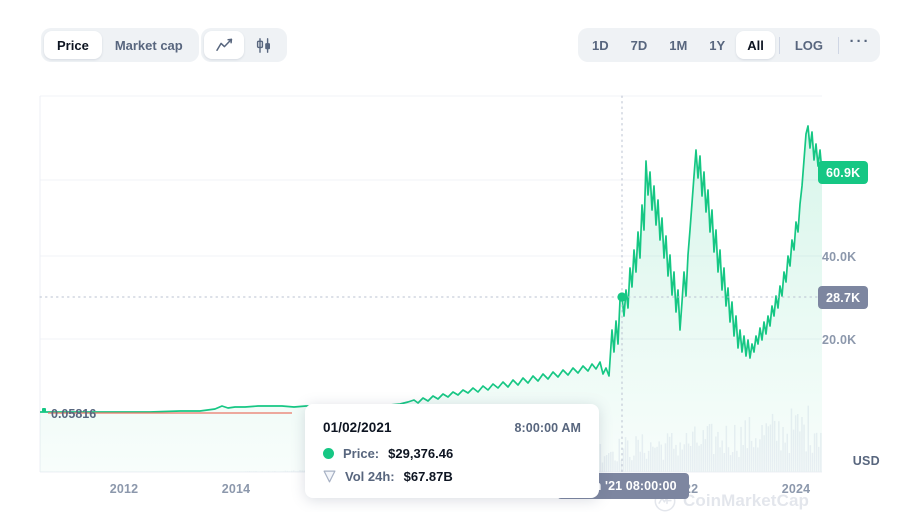 This screenshot has height=512, width=911. Describe the element at coordinates (329, 476) in the screenshot. I see `volume-shield-icon` at that location.